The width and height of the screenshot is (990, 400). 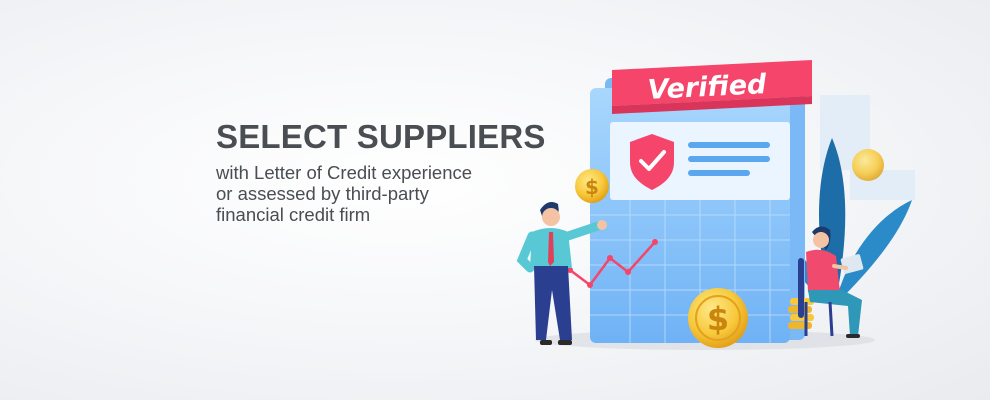 What do you see at coordinates (868, 165) in the screenshot?
I see `floating-coin-icon` at bounding box center [868, 165].